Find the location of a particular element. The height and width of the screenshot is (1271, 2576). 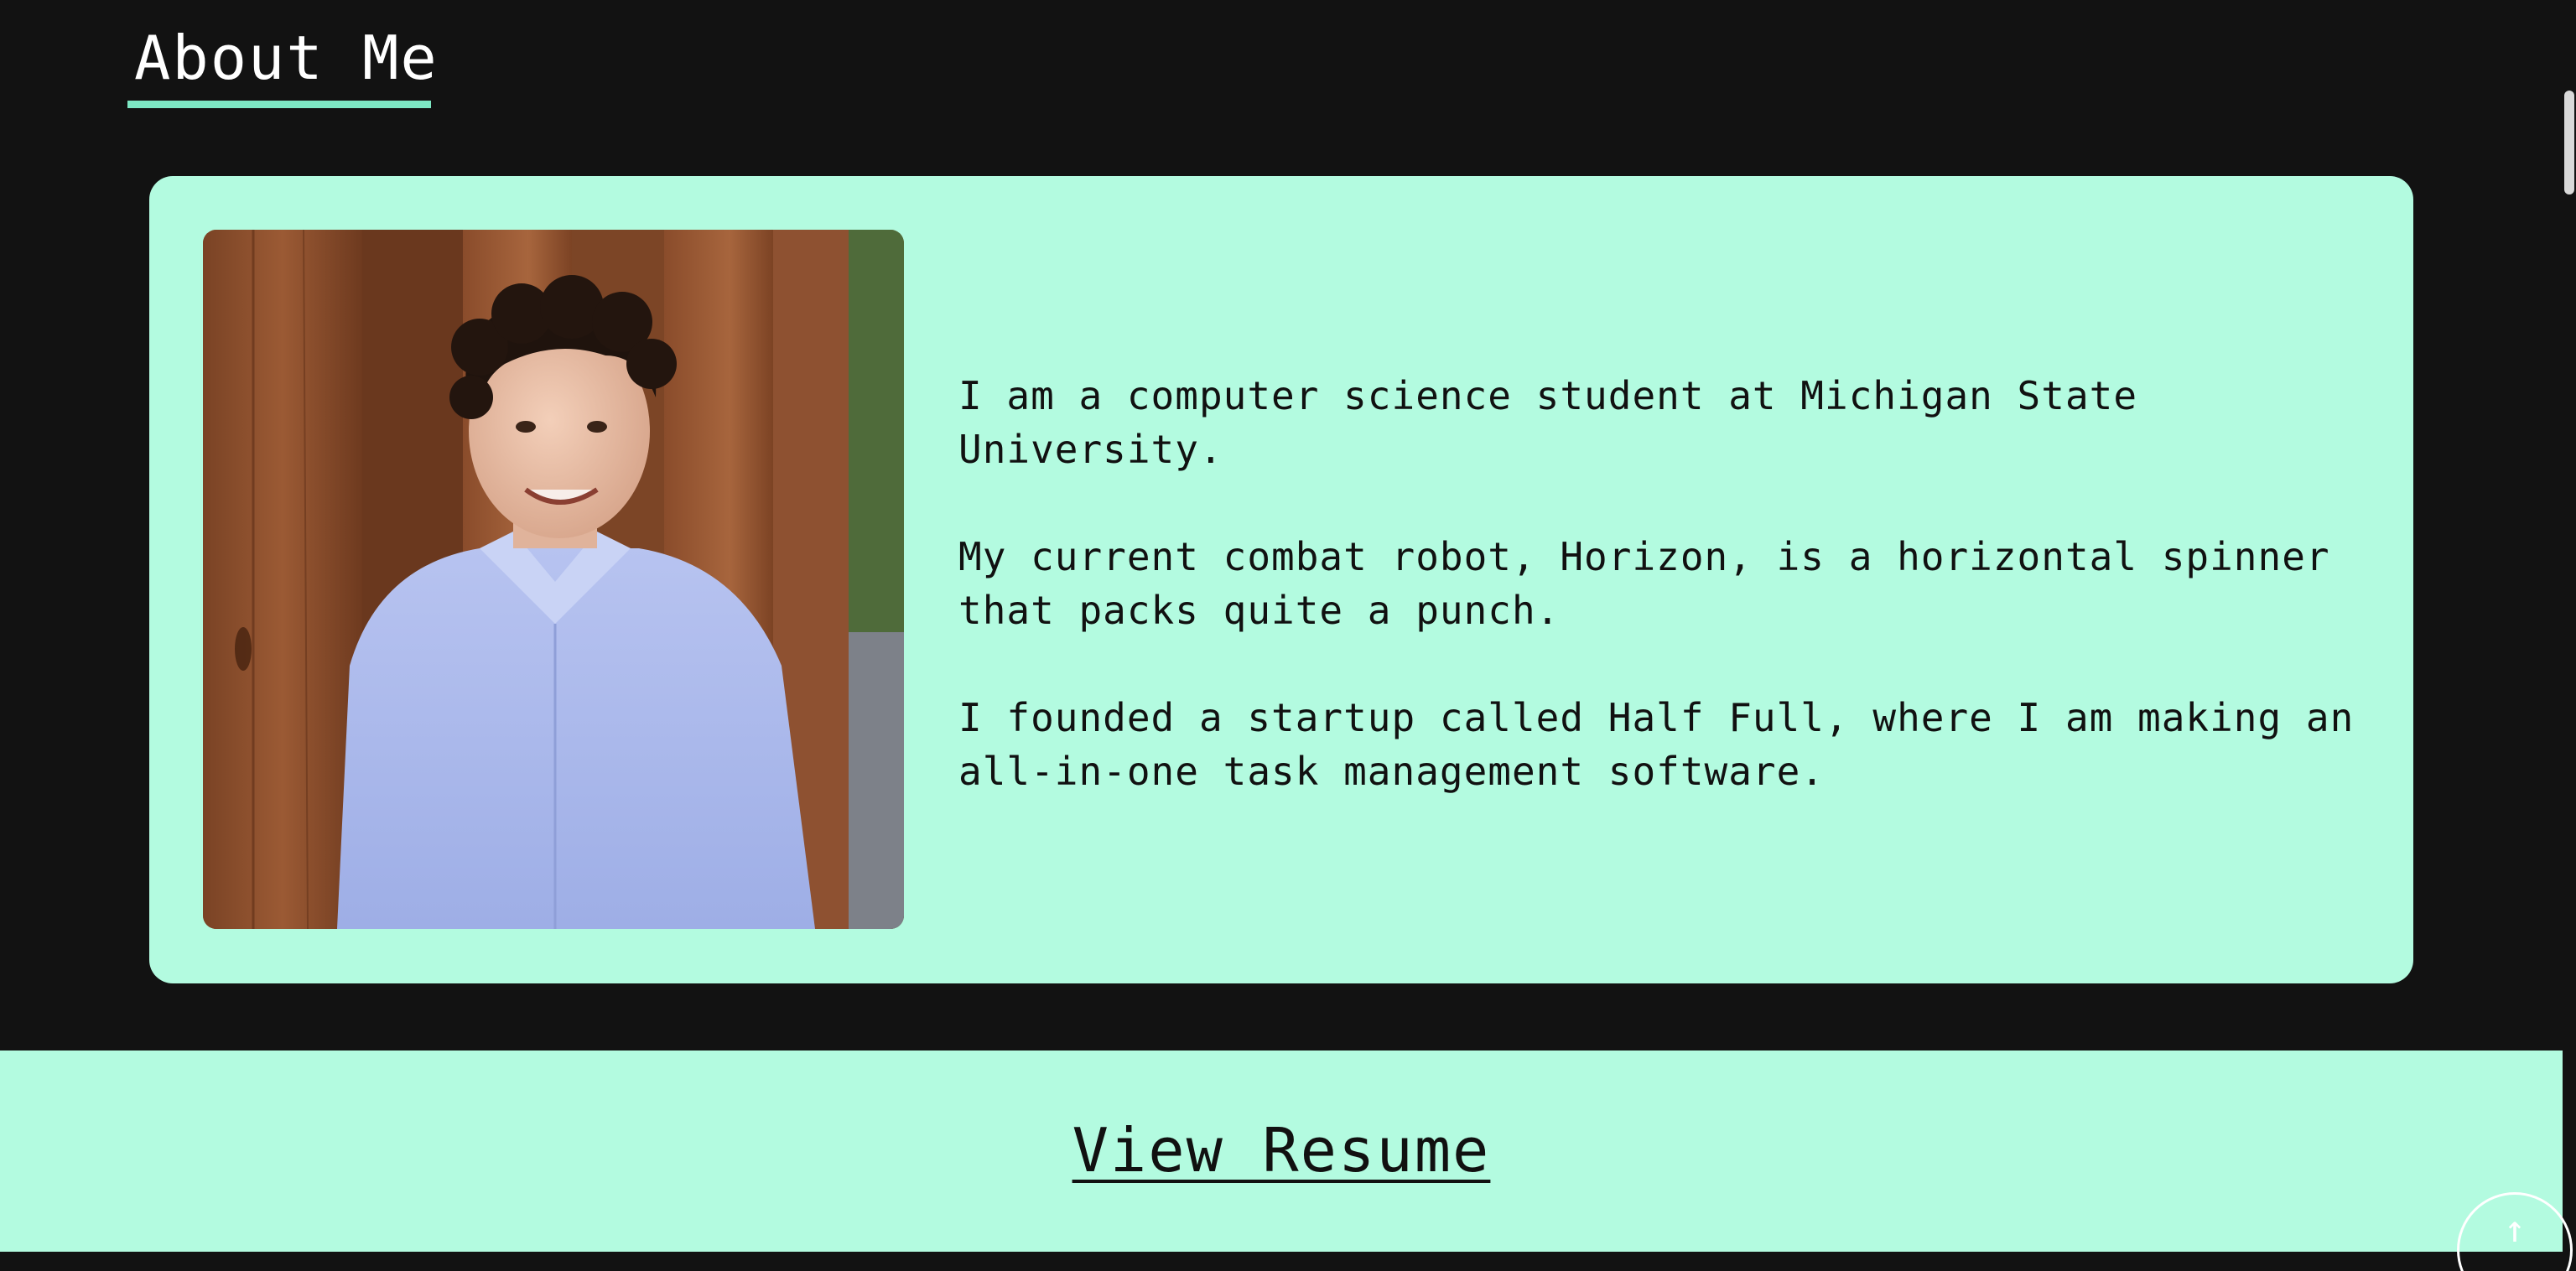

profile-photo is located at coordinates (553, 579).